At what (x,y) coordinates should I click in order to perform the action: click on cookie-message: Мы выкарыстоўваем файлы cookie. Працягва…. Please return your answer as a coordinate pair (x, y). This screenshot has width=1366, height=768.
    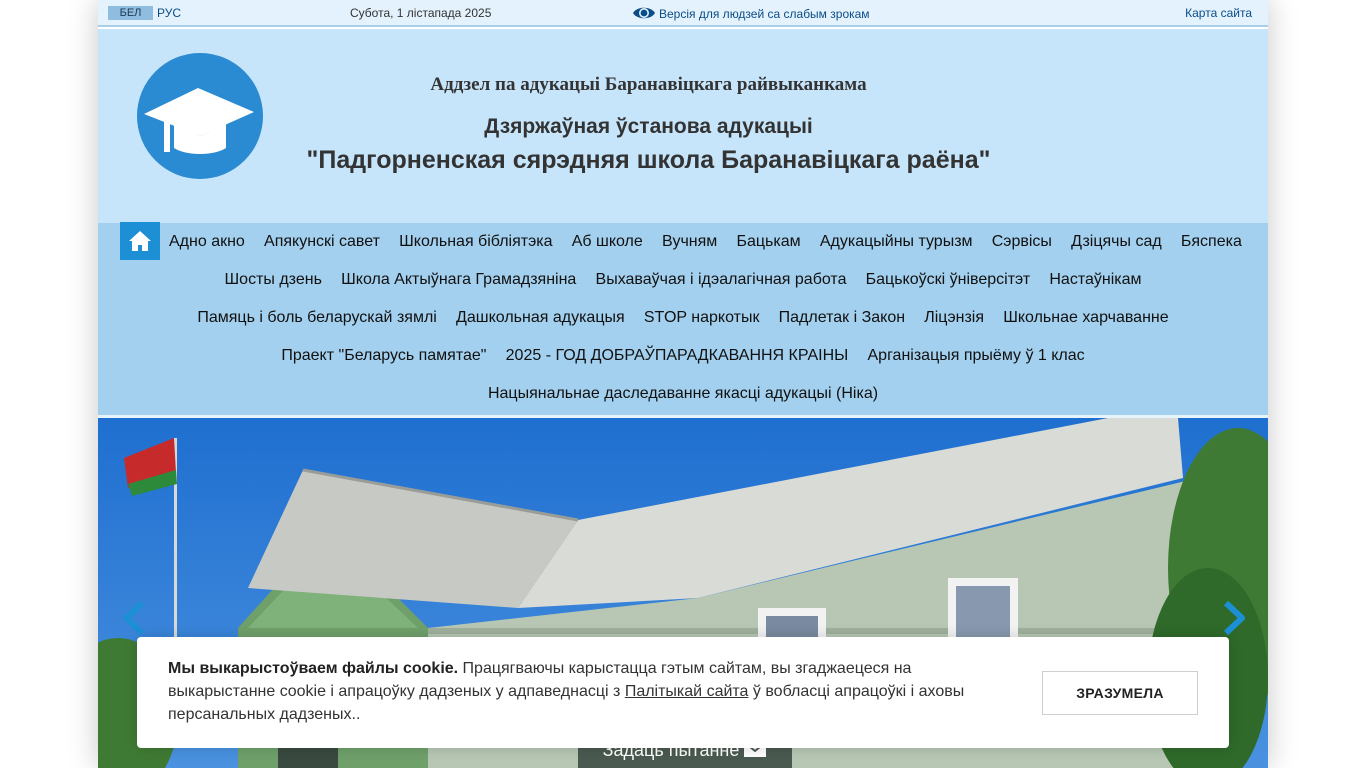
    Looking at the image, I should click on (573, 691).